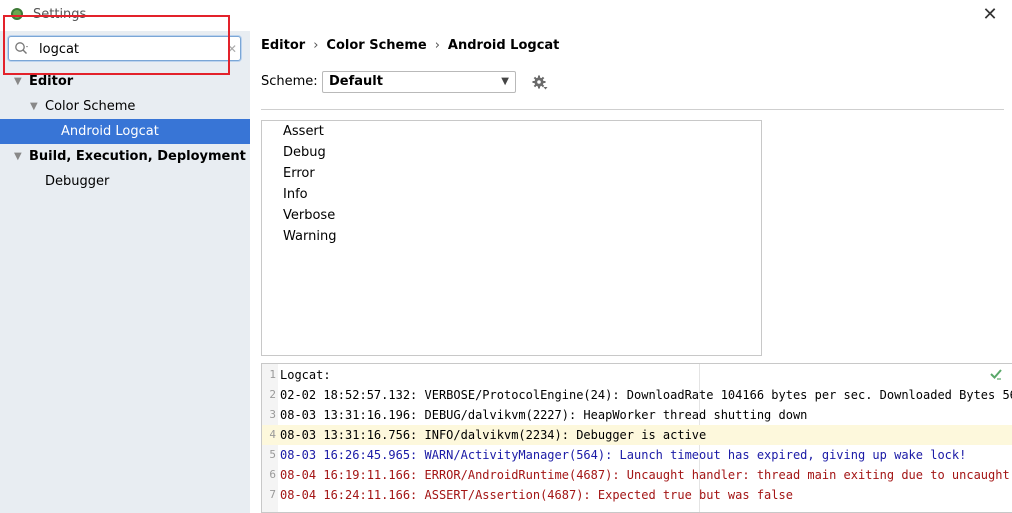 This screenshot has height=513, width=1012. I want to click on level-item-warning: Warning, so click(511, 236).